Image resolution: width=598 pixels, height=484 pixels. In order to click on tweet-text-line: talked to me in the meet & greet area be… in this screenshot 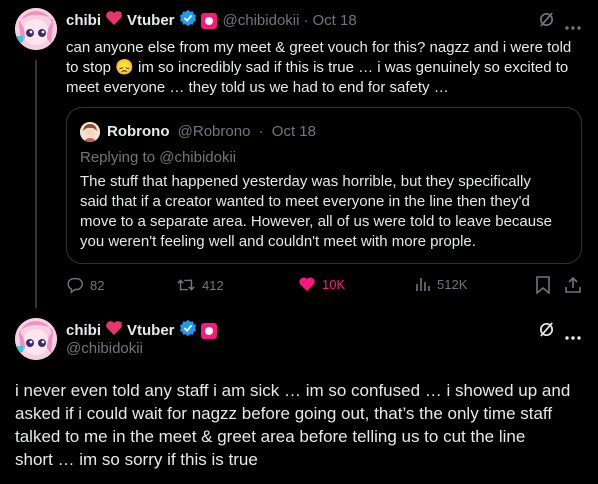, I will do `click(270, 436)`.